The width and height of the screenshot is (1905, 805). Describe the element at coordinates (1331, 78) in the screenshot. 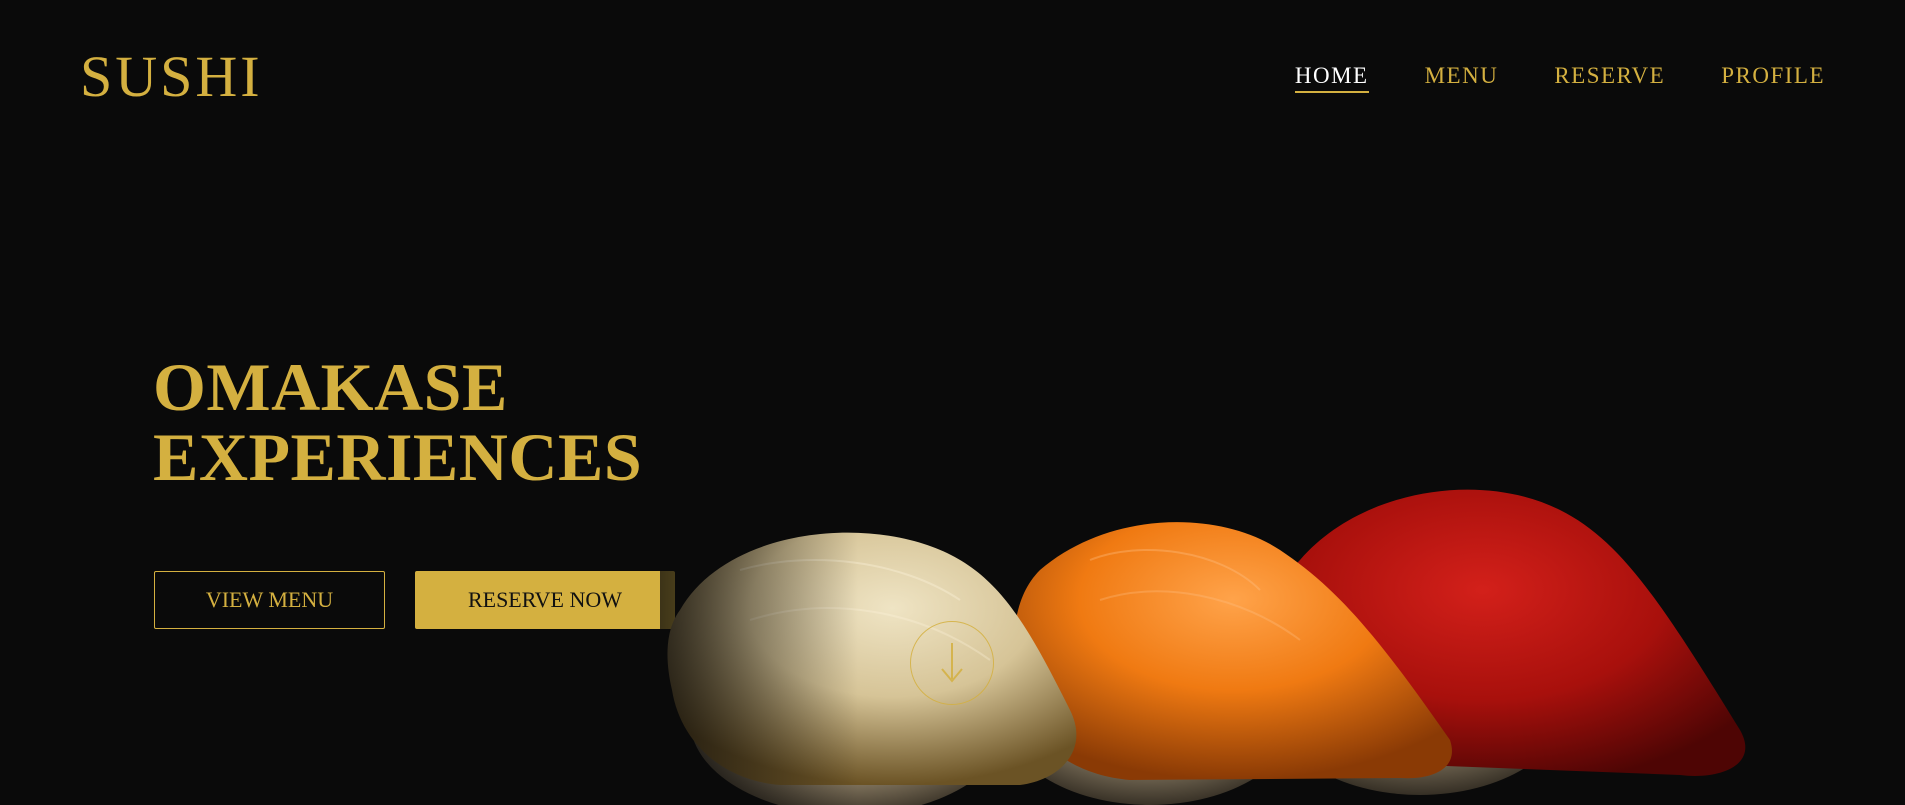

I see `nav-home: HOME` at that location.